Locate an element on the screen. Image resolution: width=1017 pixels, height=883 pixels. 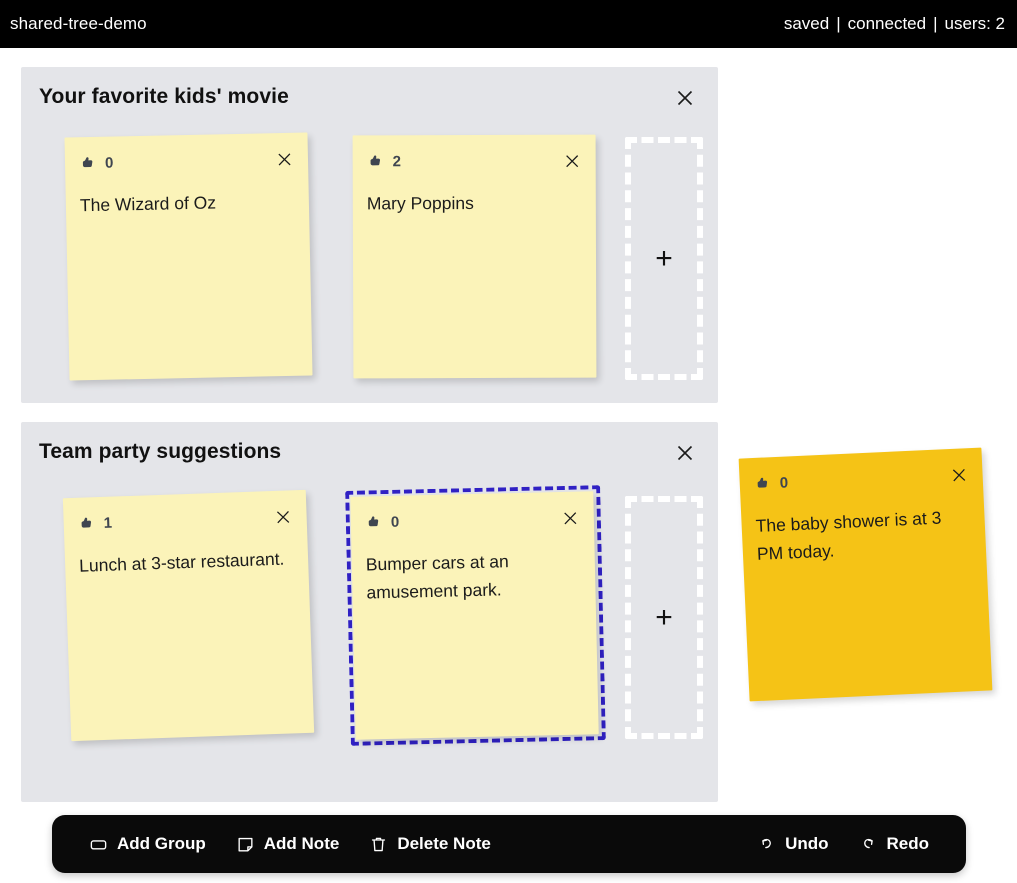
undo-arrow-icon is located at coordinates (766, 843).